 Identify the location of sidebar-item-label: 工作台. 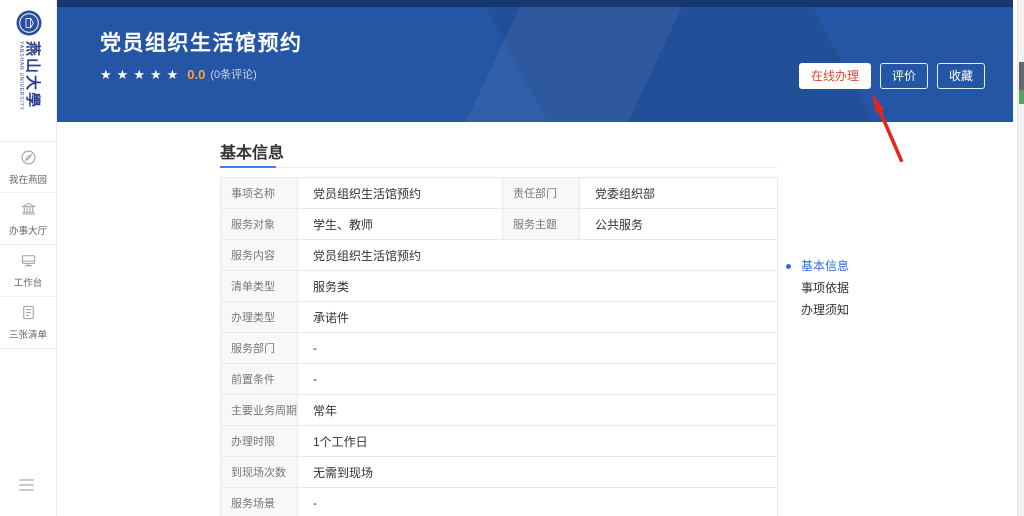
(28, 283).